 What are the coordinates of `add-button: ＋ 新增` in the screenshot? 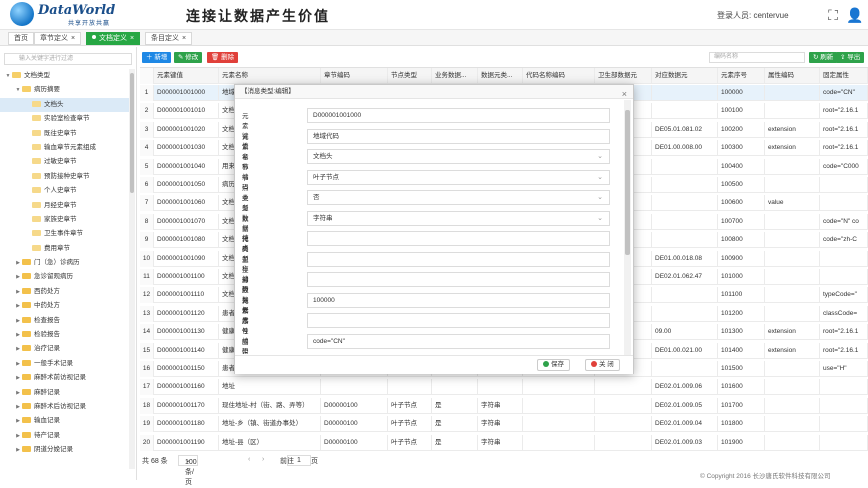 It's located at (157, 57).